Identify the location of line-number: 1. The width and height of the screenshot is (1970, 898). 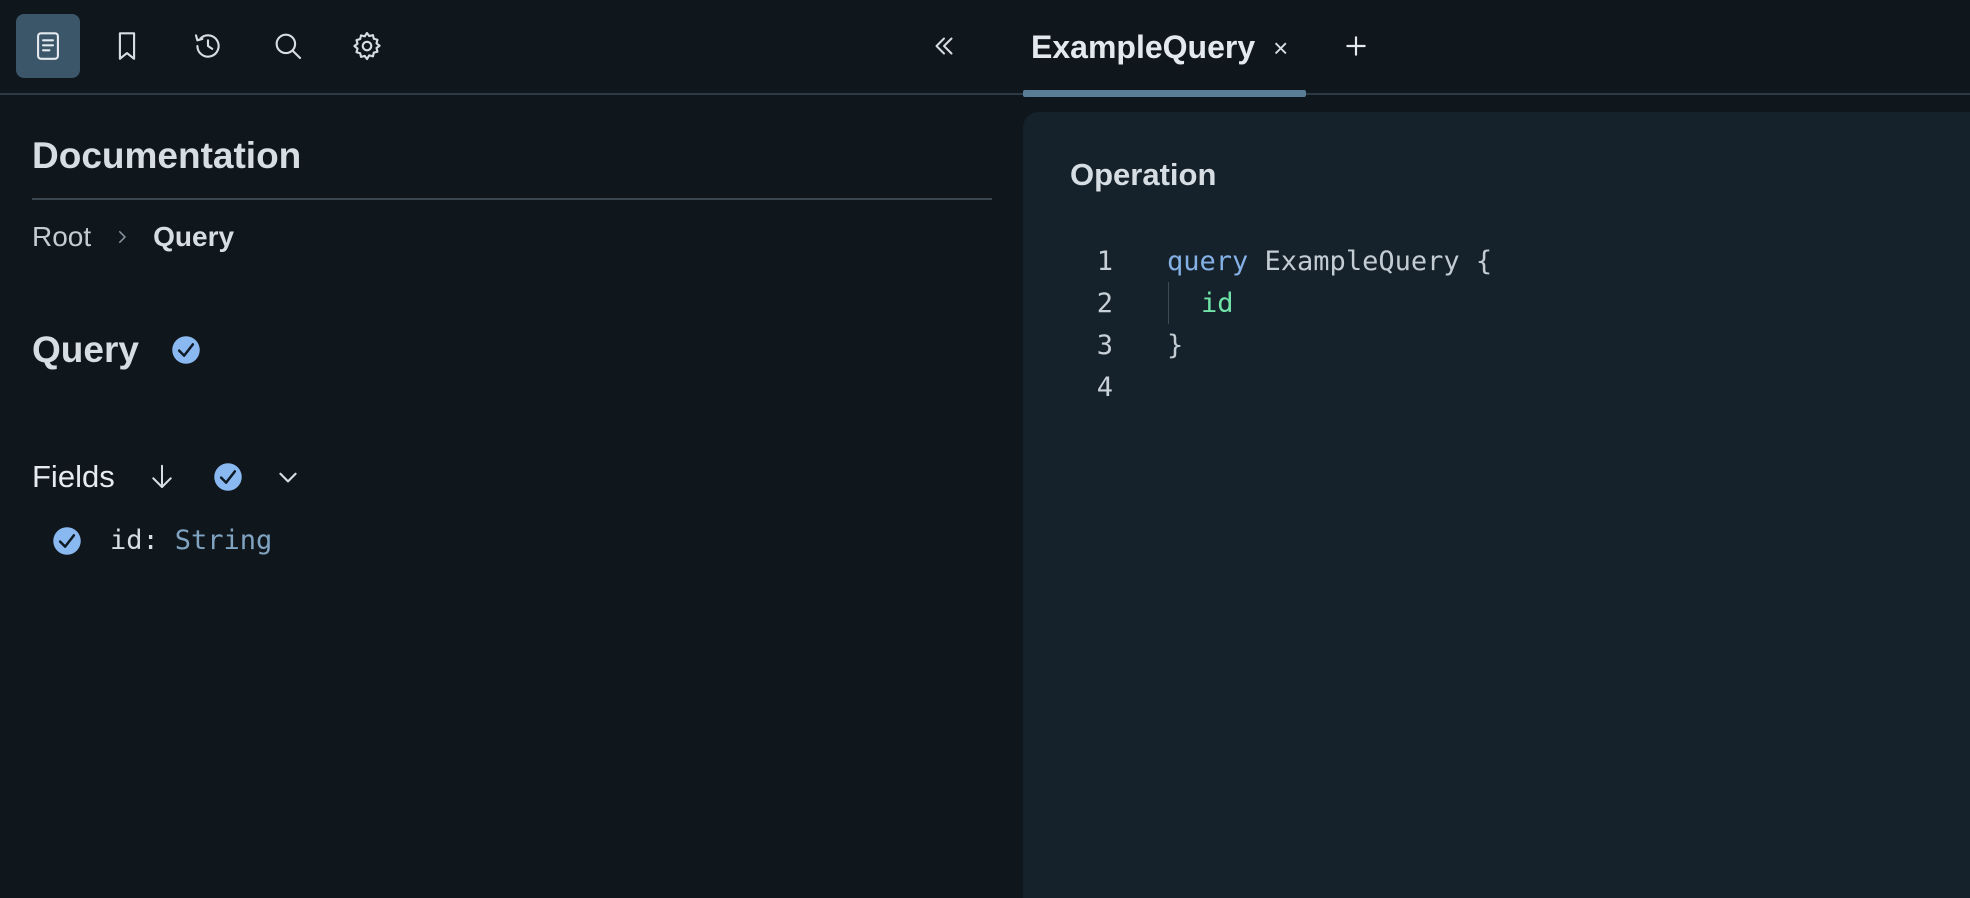
(1104, 261).